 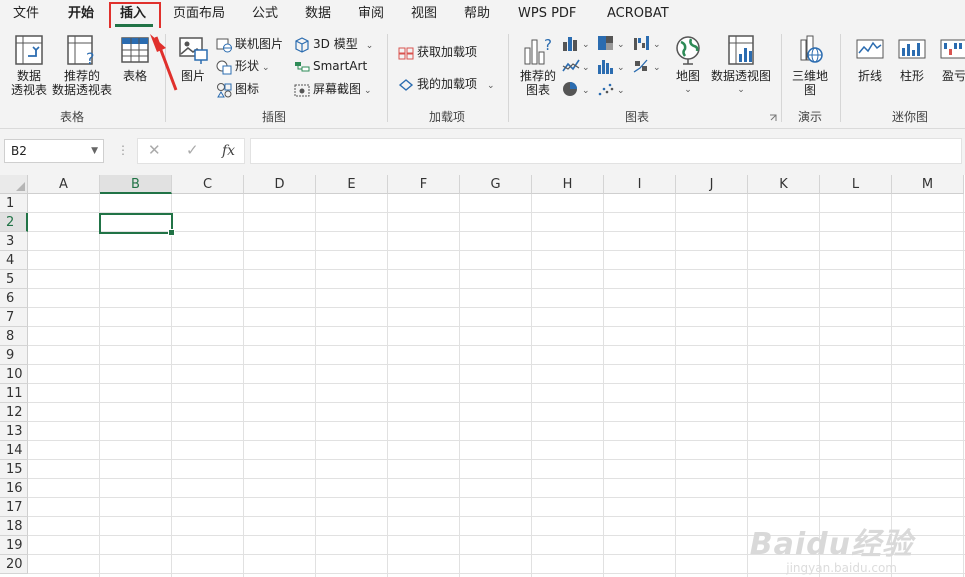 I want to click on fill-handle, so click(x=171, y=232).